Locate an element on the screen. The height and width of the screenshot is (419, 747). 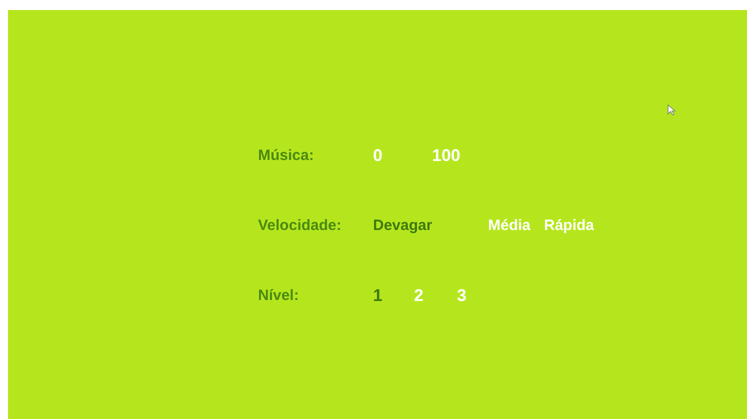
option-button: 100 is located at coordinates (446, 155).